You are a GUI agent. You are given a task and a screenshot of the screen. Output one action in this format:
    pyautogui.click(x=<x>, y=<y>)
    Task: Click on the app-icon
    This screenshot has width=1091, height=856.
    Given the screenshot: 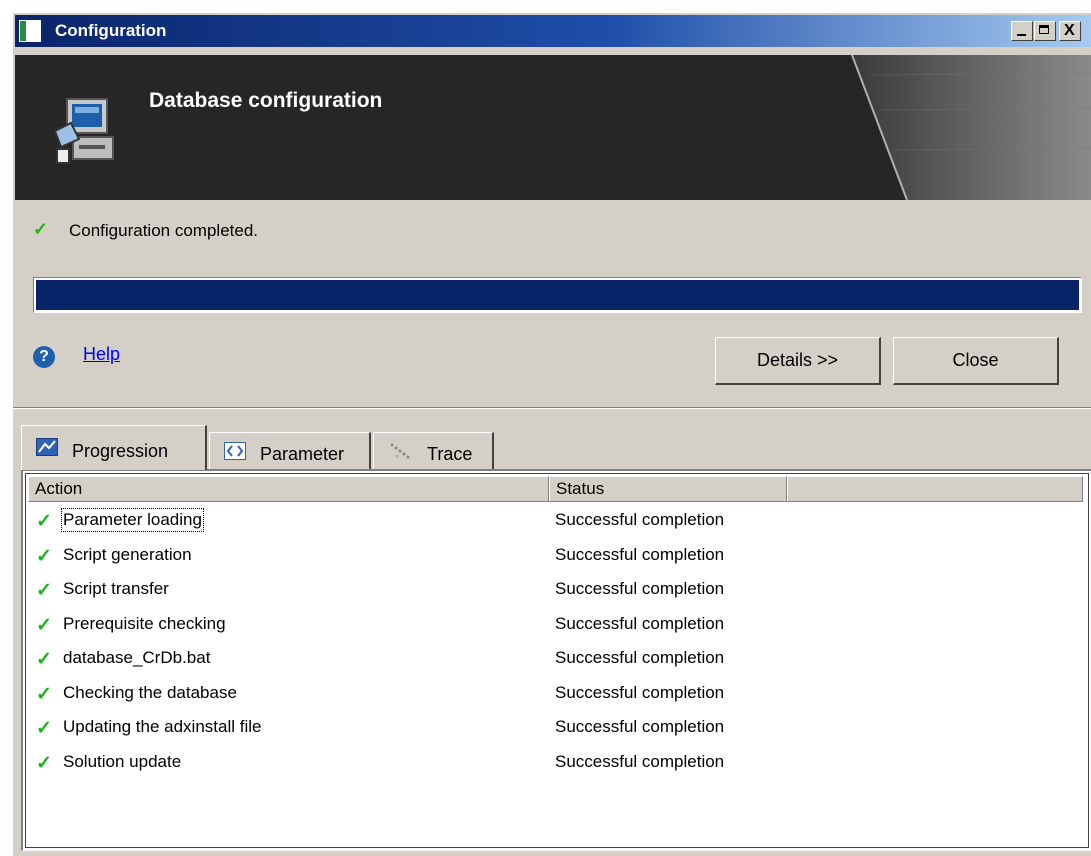 What is the action you would take?
    pyautogui.click(x=30, y=31)
    